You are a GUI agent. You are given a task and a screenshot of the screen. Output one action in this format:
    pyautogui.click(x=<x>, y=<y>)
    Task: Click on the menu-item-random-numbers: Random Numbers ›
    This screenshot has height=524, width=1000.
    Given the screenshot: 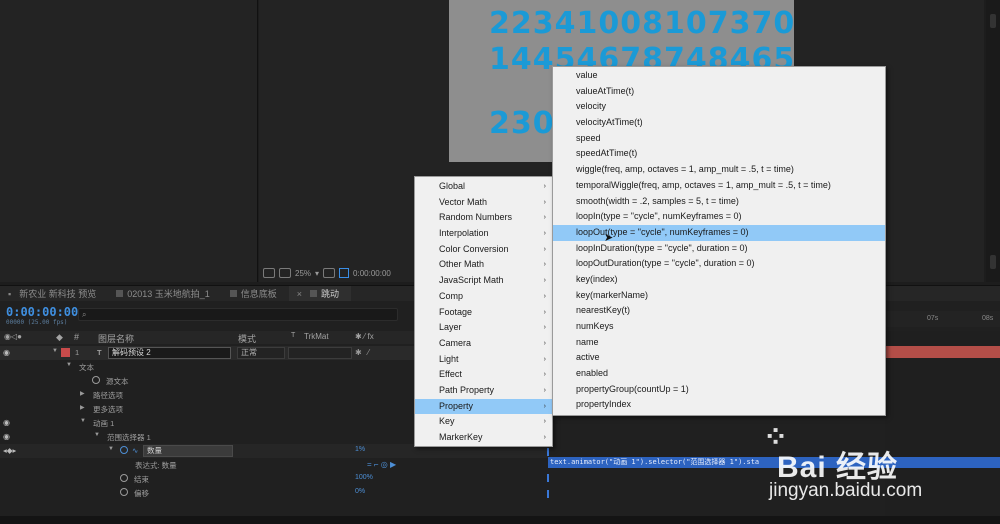 What is the action you would take?
    pyautogui.click(x=483, y=218)
    